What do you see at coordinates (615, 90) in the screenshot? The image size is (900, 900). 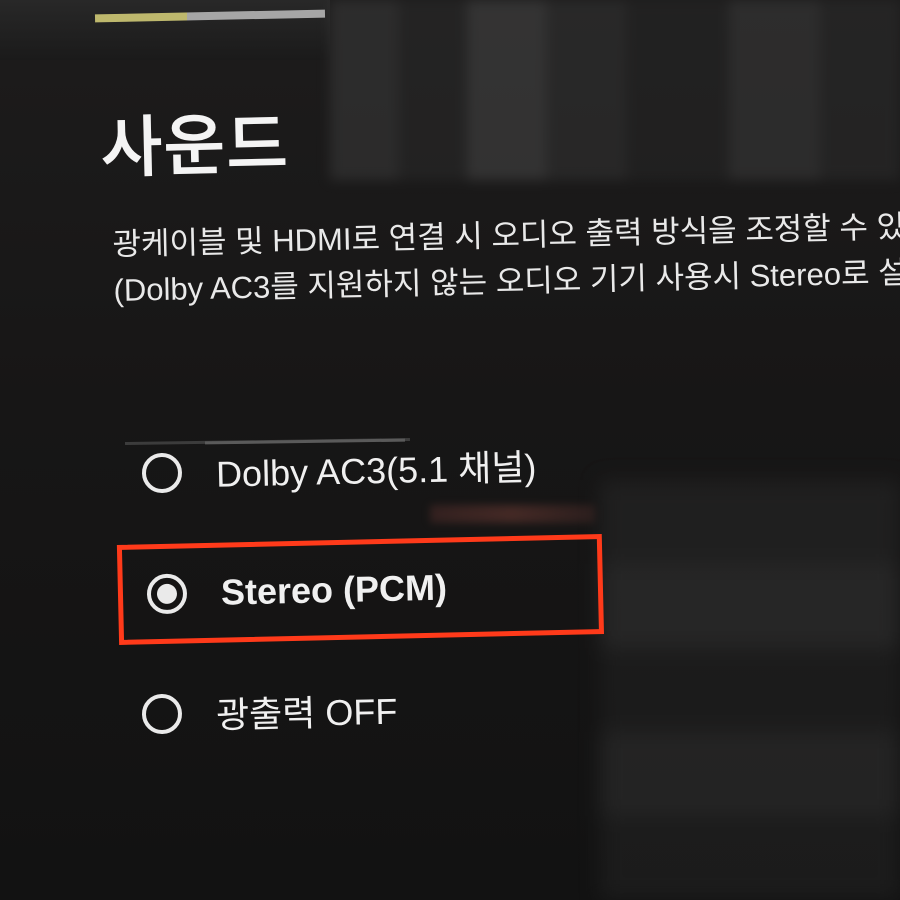 I see `background-pixelated-area` at bounding box center [615, 90].